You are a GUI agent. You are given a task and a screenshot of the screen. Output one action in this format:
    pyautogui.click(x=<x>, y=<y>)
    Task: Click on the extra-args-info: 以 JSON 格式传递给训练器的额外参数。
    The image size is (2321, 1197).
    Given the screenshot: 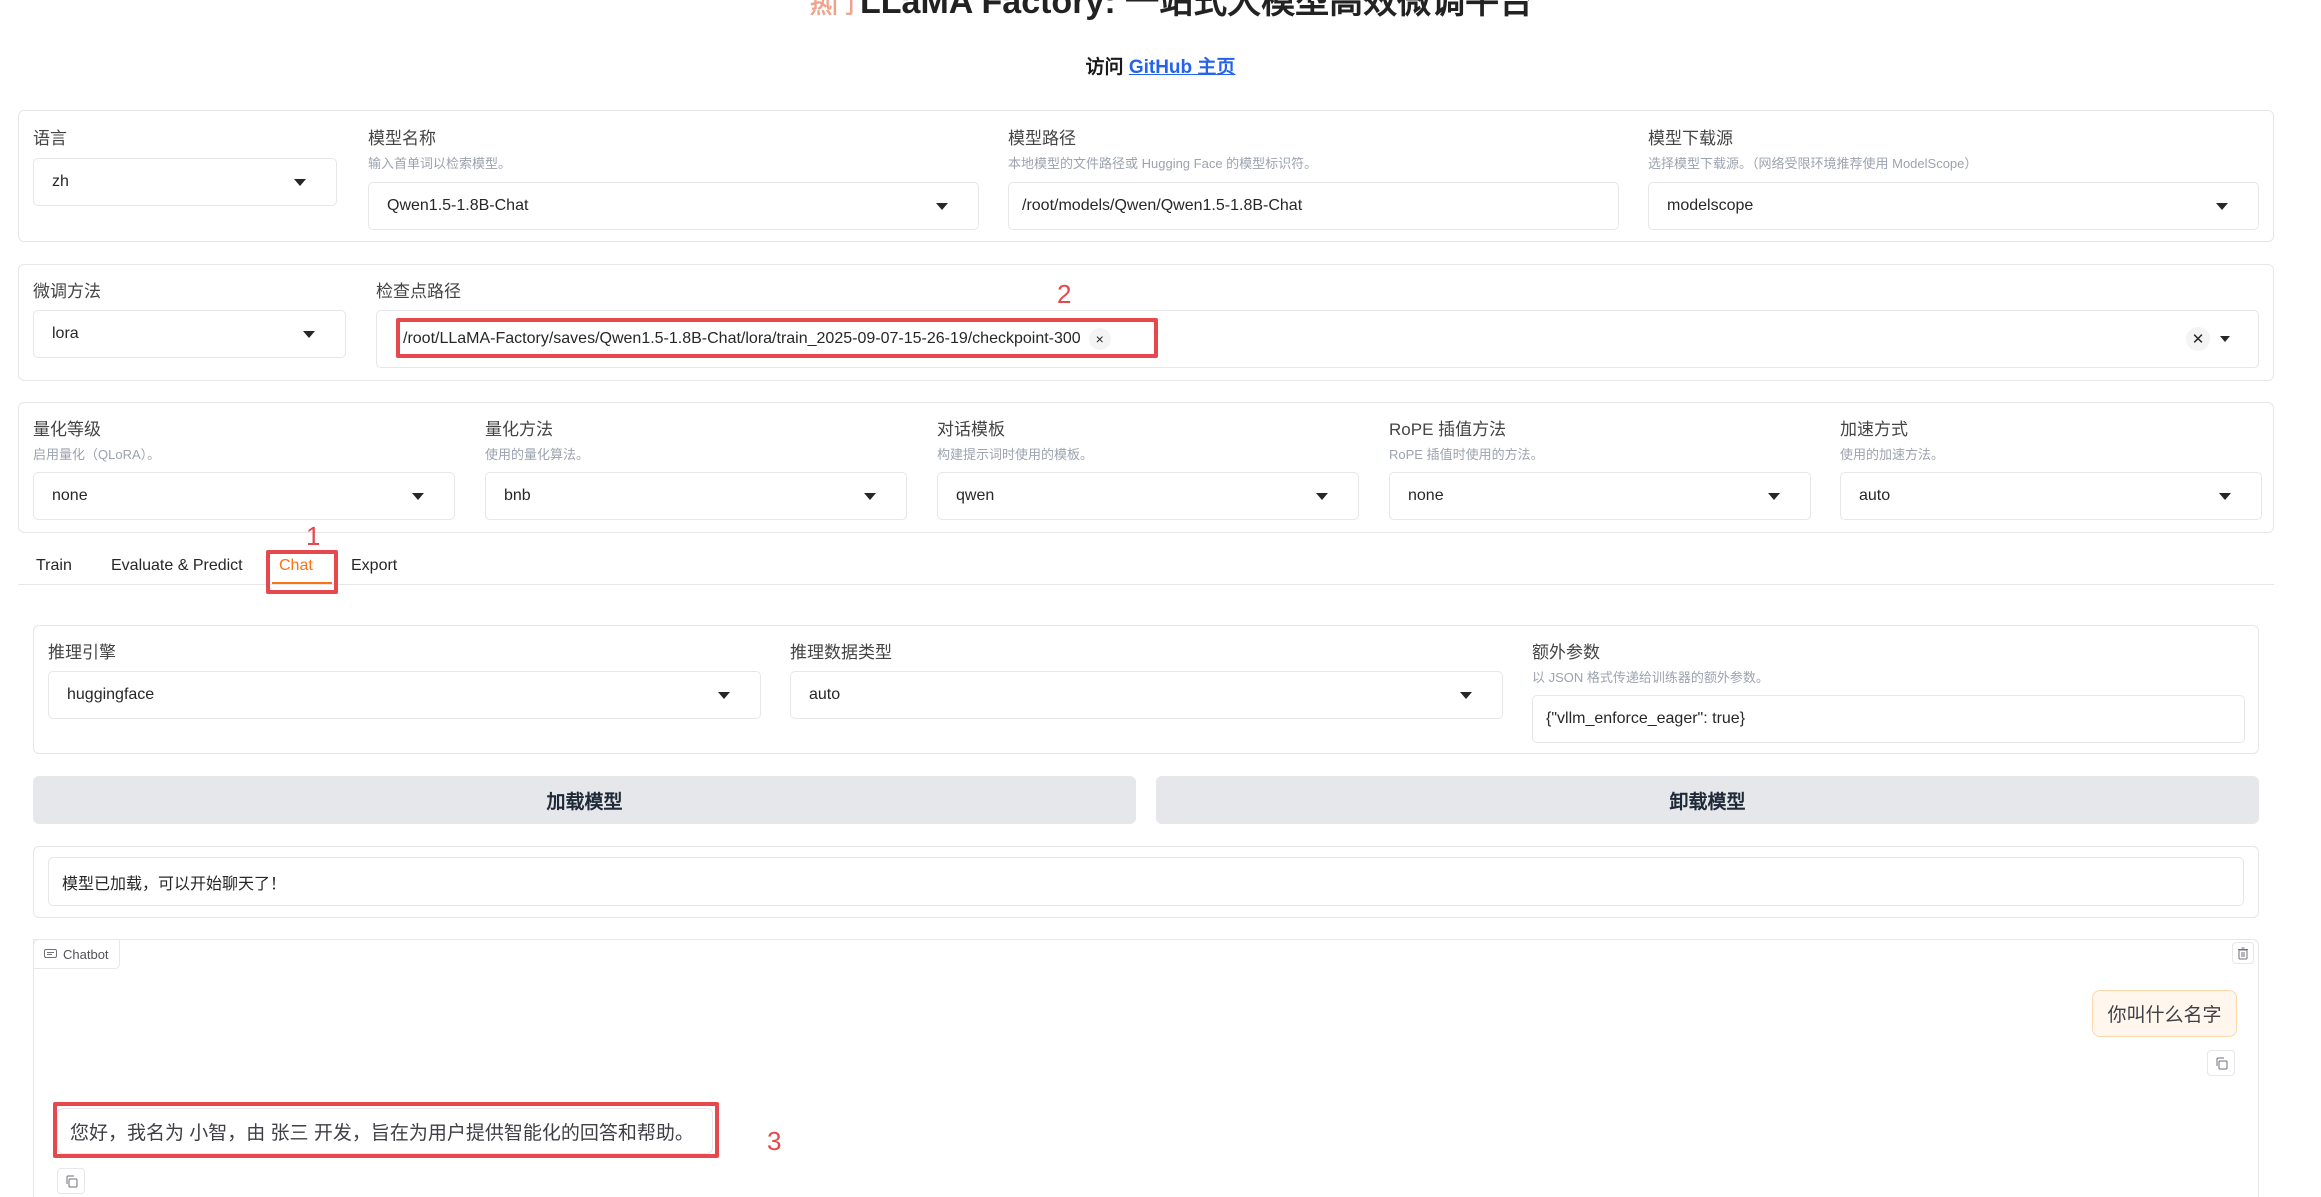 What is the action you would take?
    pyautogui.click(x=1650, y=677)
    